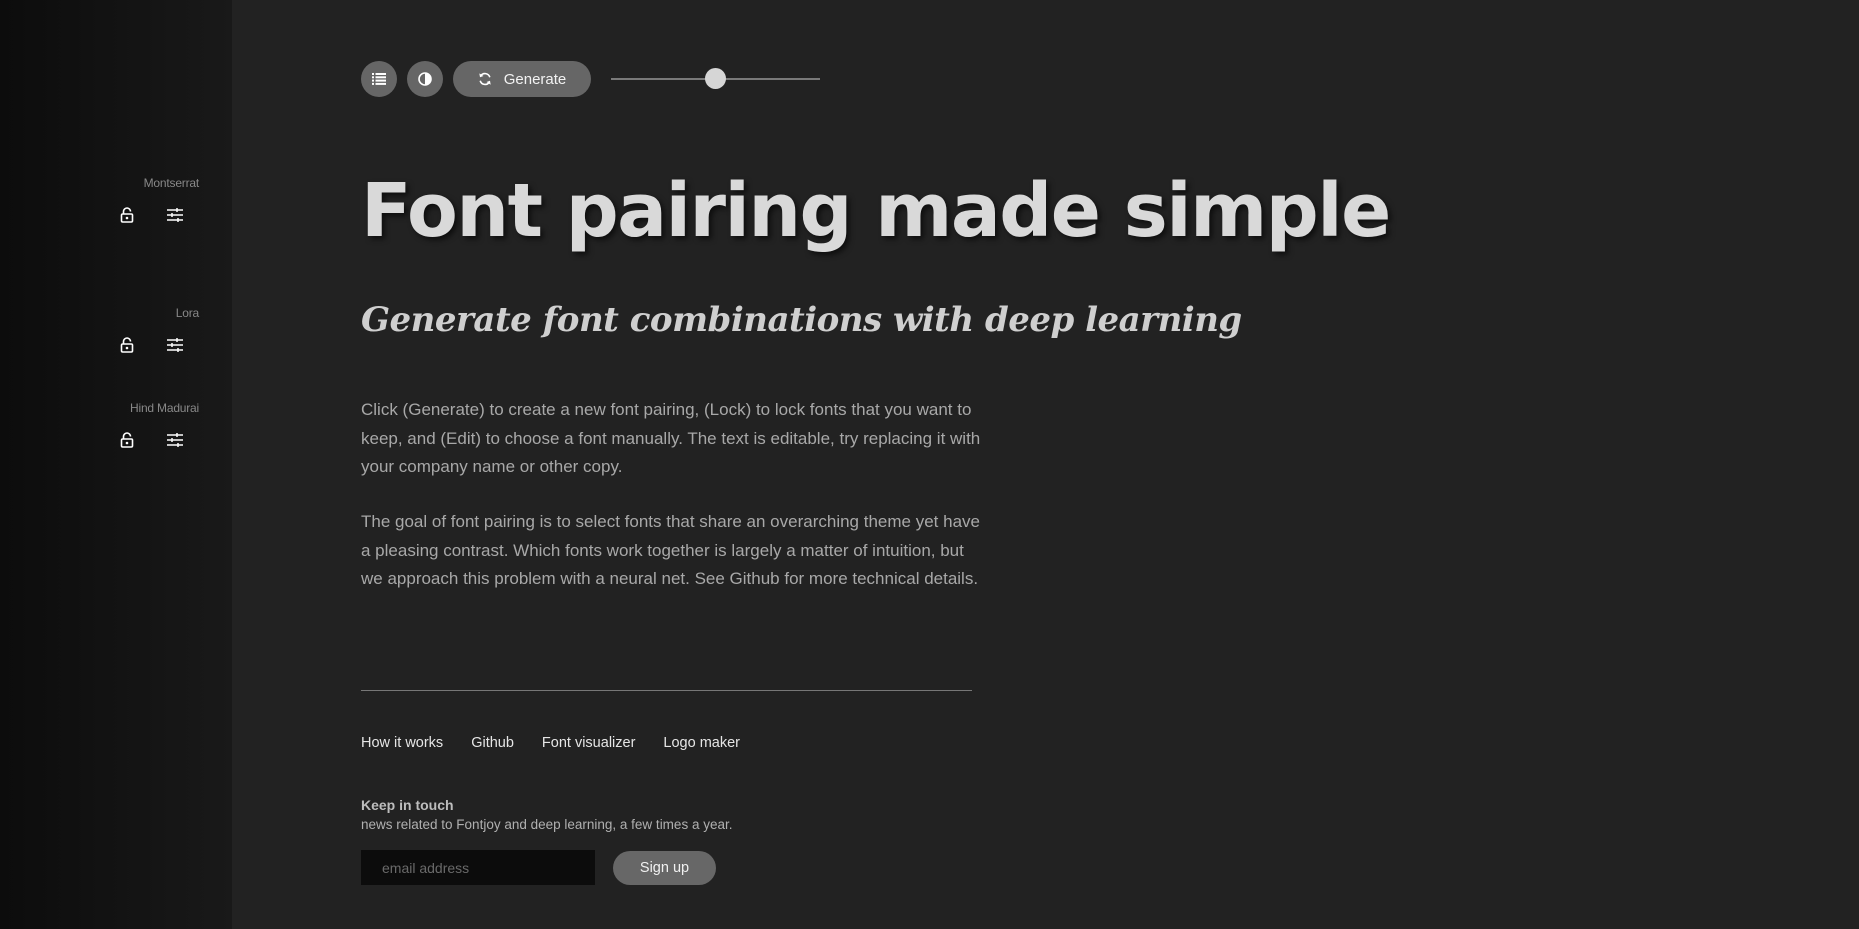 This screenshot has height=929, width=1859. What do you see at coordinates (151, 331) in the screenshot?
I see `font-group-secondary: Lora` at bounding box center [151, 331].